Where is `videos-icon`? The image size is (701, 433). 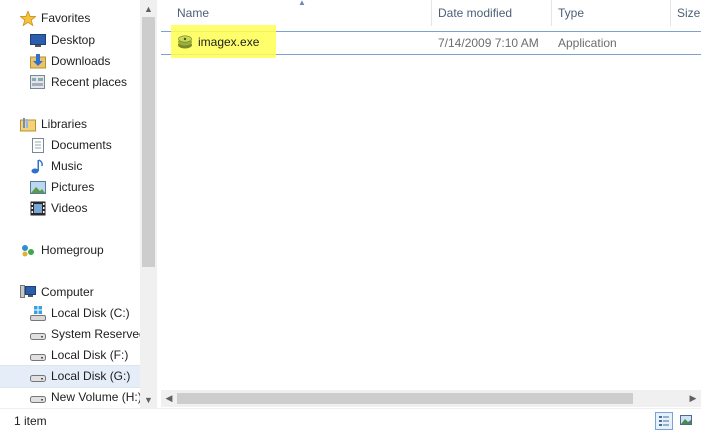 videos-icon is located at coordinates (38, 208).